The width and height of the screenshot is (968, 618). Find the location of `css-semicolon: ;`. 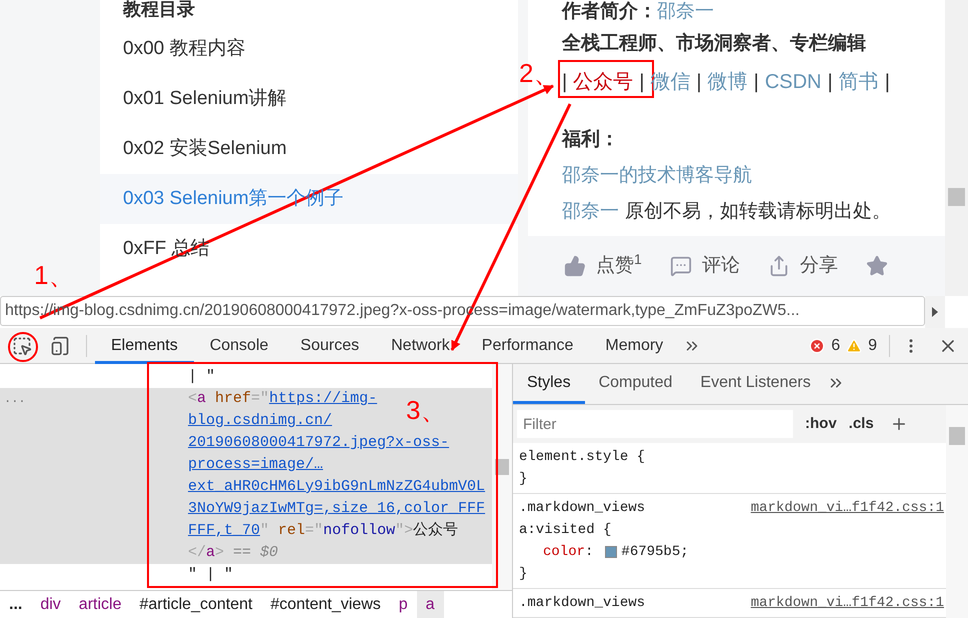

css-semicolon: ; is located at coordinates (684, 552).